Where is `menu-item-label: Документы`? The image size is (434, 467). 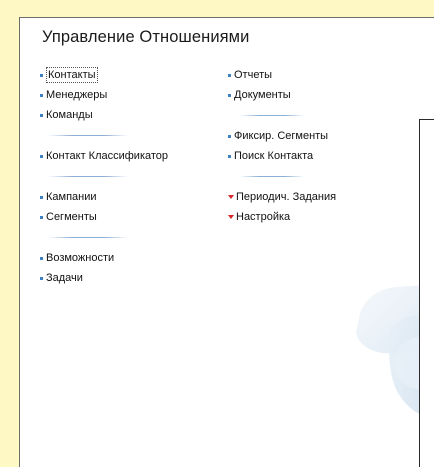
menu-item-label: Документы is located at coordinates (262, 95).